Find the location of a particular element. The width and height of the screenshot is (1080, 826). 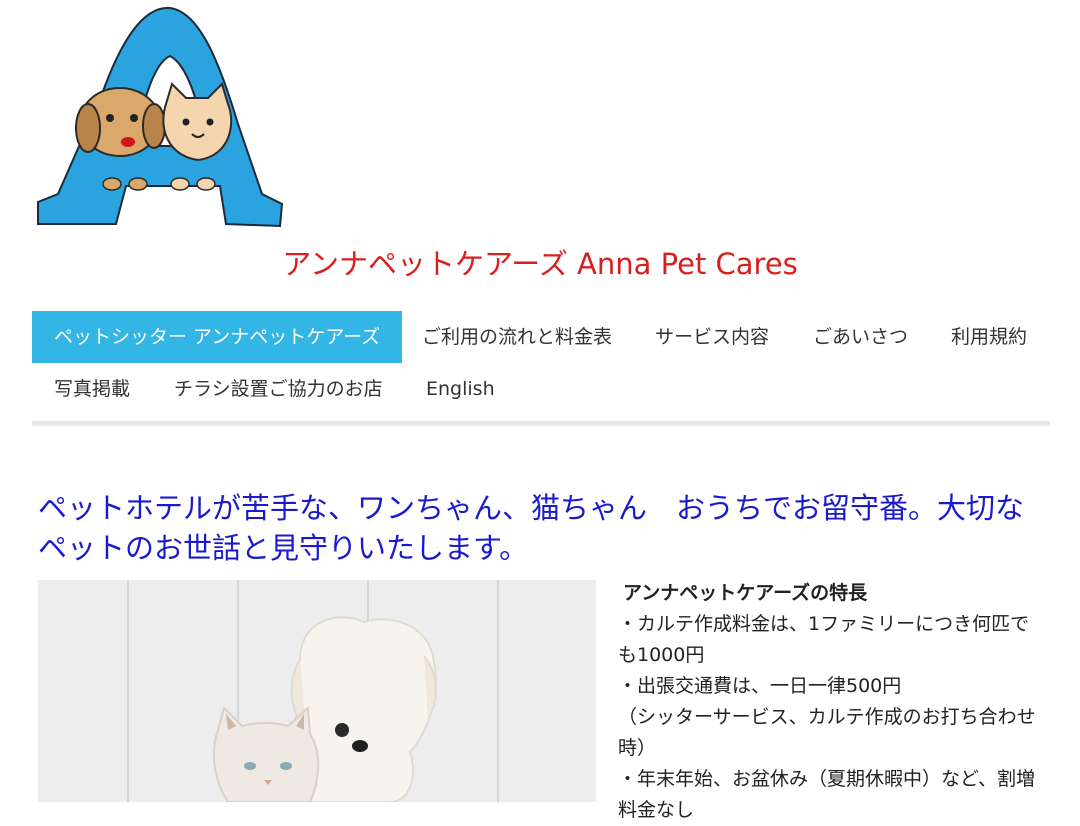

site-logo is located at coordinates (160, 118).